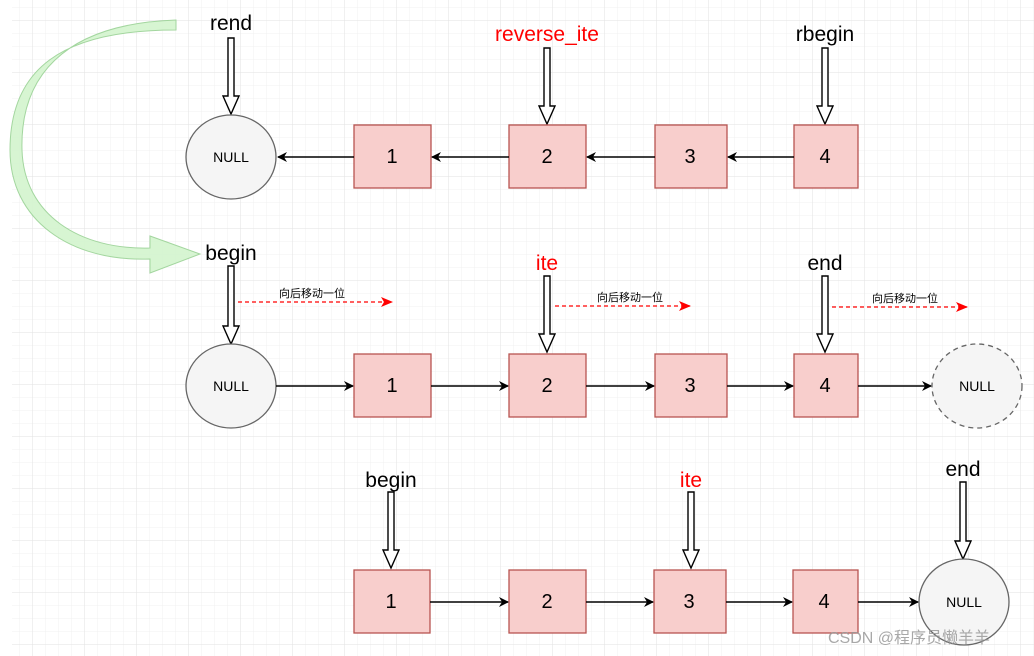 Image resolution: width=1034 pixels, height=656 pixels. I want to click on label-rbegin: rbegin, so click(825, 34).